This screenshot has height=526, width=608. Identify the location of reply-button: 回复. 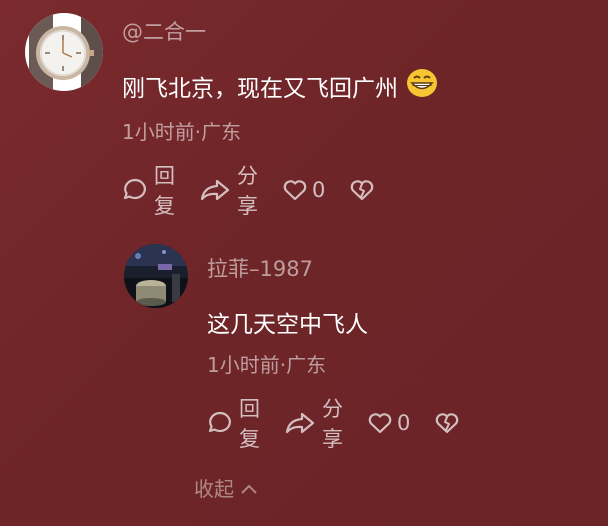
(148, 190).